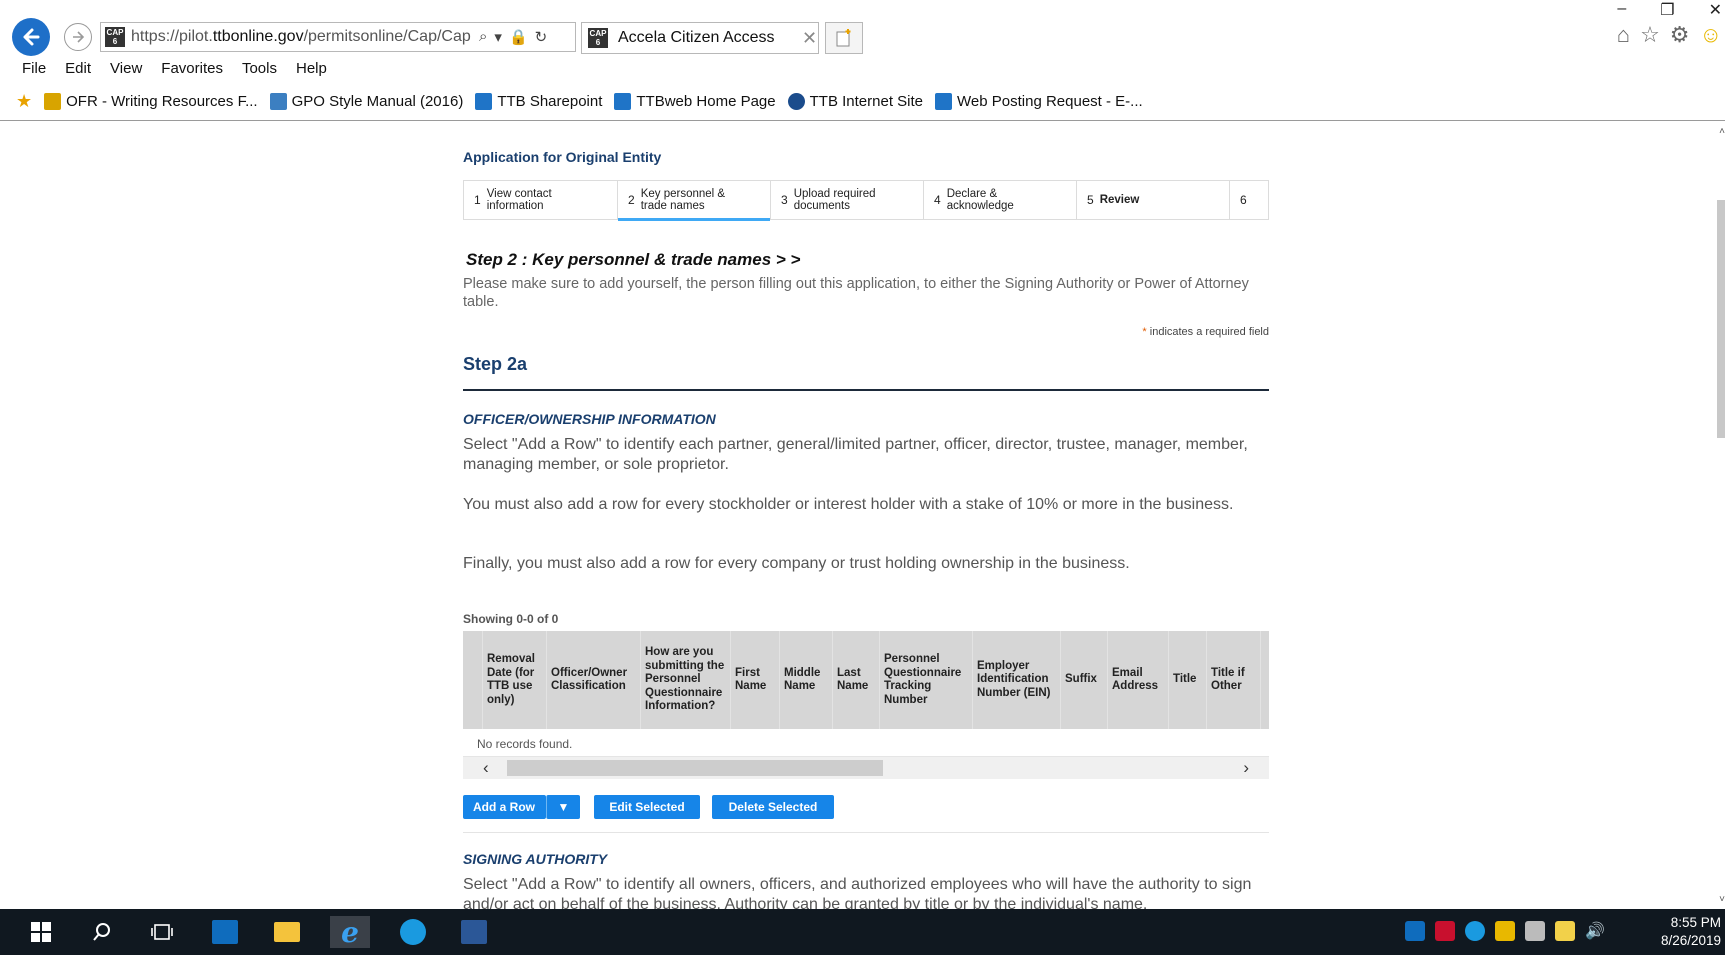 The width and height of the screenshot is (1725, 955). I want to click on table-horizontal-scrollbar: ‹ ›, so click(866, 768).